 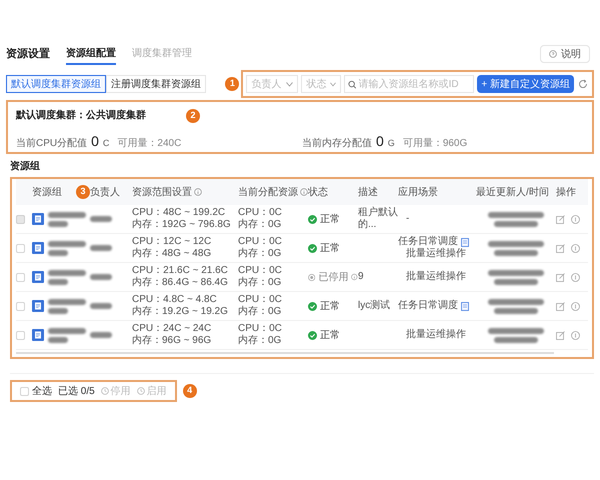 I want to click on status-text: 已停用, so click(x=333, y=277).